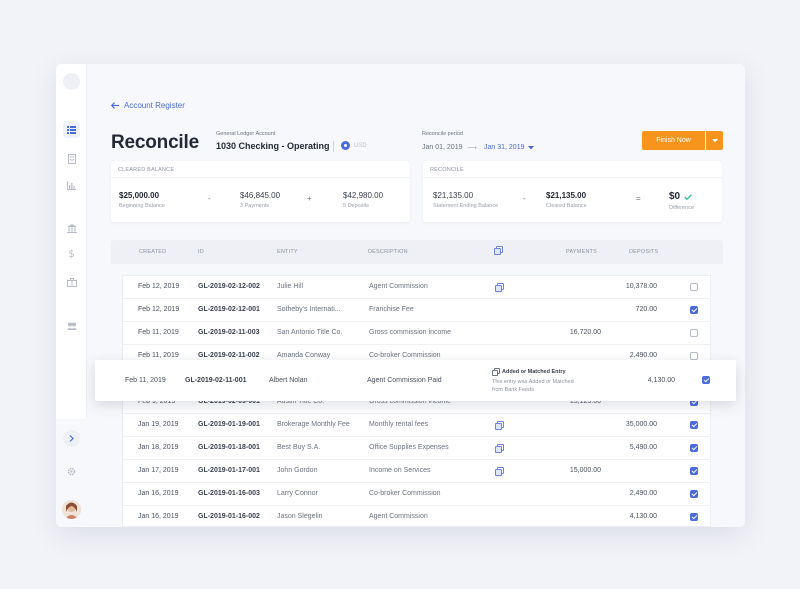  What do you see at coordinates (115, 105) in the screenshot?
I see `arrow-left-icon` at bounding box center [115, 105].